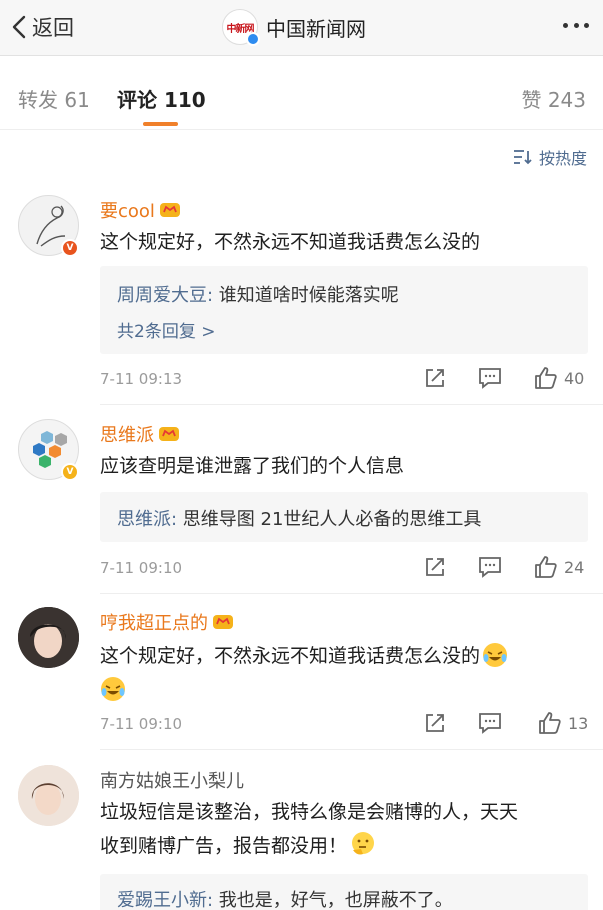 The height and width of the screenshot is (910, 603). I want to click on reply-line: 周周爱大豆: 谁知道啥时候能落实呢, so click(258, 294).